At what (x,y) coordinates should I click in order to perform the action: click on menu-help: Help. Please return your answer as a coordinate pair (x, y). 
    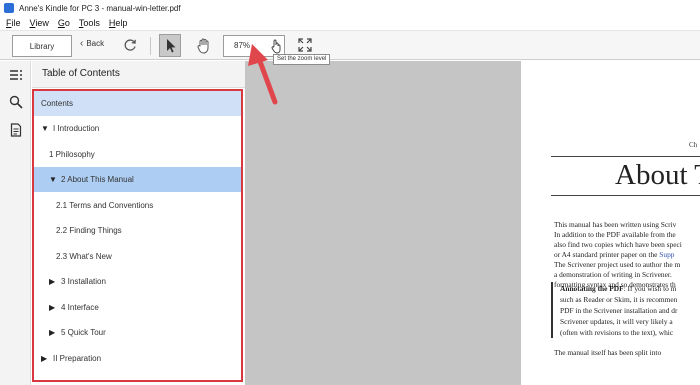
    Looking at the image, I should click on (118, 23).